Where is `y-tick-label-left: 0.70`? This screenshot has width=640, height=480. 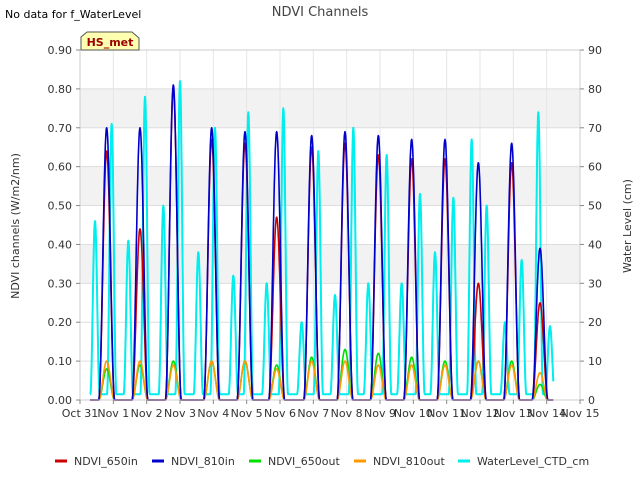 y-tick-label-left: 0.70 is located at coordinates (60, 128).